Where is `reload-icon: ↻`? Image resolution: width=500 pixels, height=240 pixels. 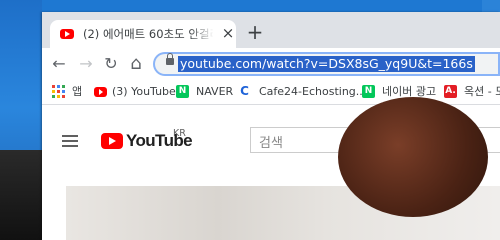 reload-icon: ↻ is located at coordinates (111, 64).